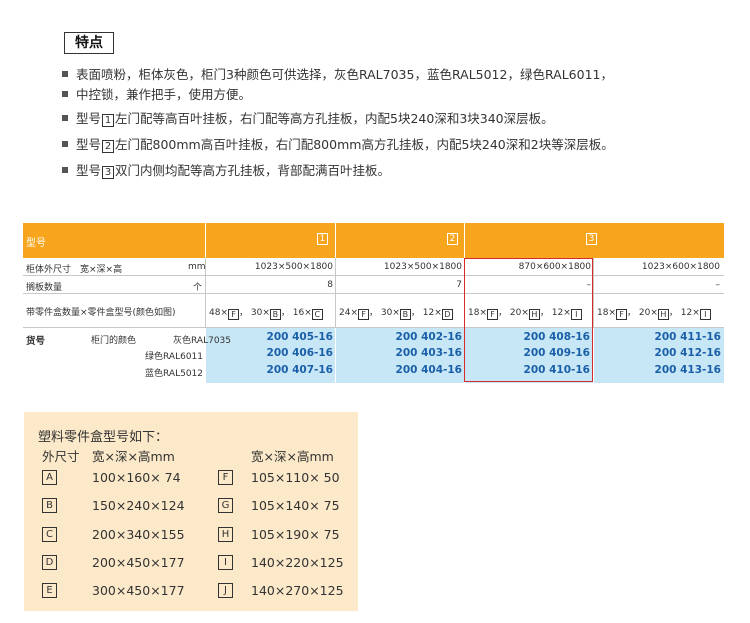  I want to click on bin-sizes-title: 塑料零件盒型号如下：, so click(103, 437).